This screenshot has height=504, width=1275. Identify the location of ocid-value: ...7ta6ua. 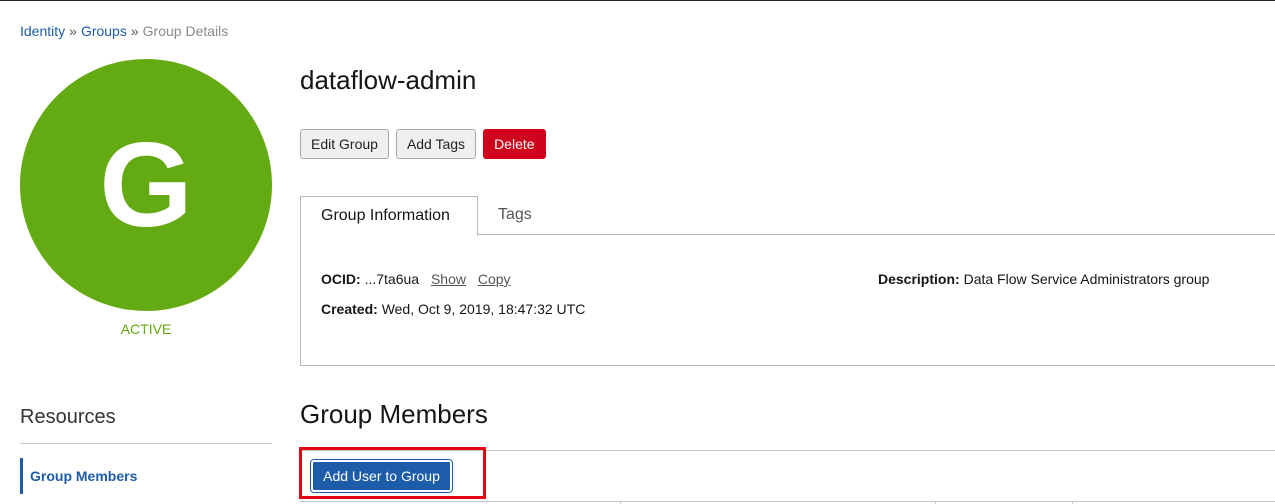
(392, 279).